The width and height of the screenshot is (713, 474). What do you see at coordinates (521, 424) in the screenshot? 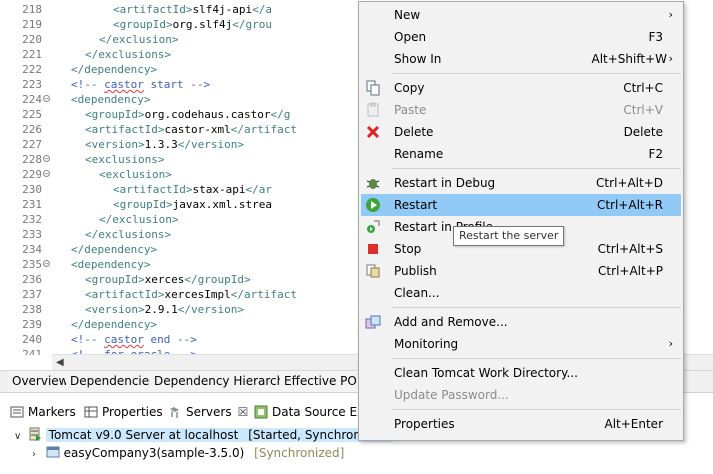
I see `menu-item-properties: Properties Alt+Enter` at bounding box center [521, 424].